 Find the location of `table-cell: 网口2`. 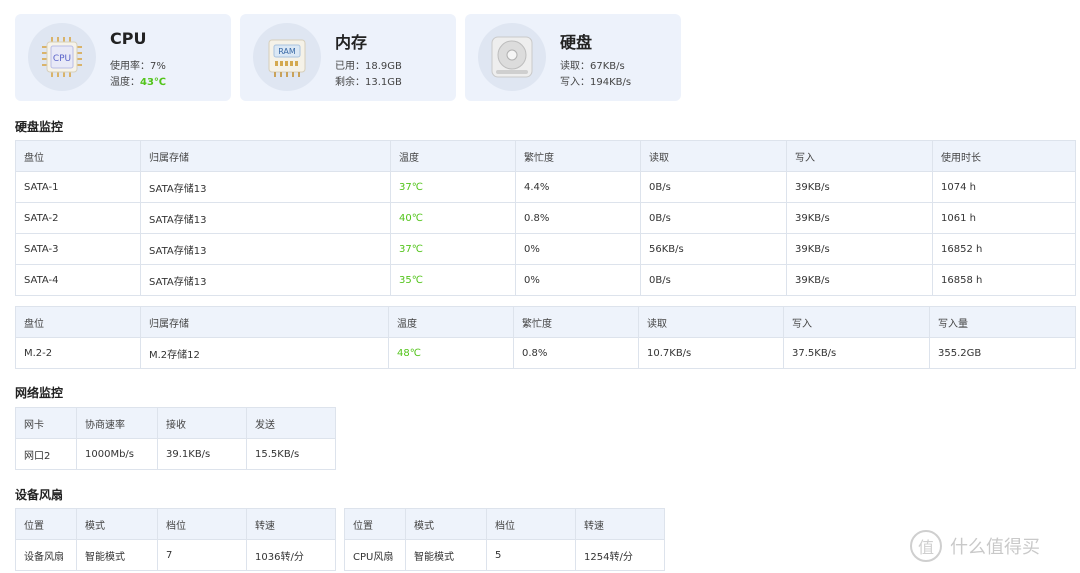

table-cell: 网口2 is located at coordinates (46, 454).